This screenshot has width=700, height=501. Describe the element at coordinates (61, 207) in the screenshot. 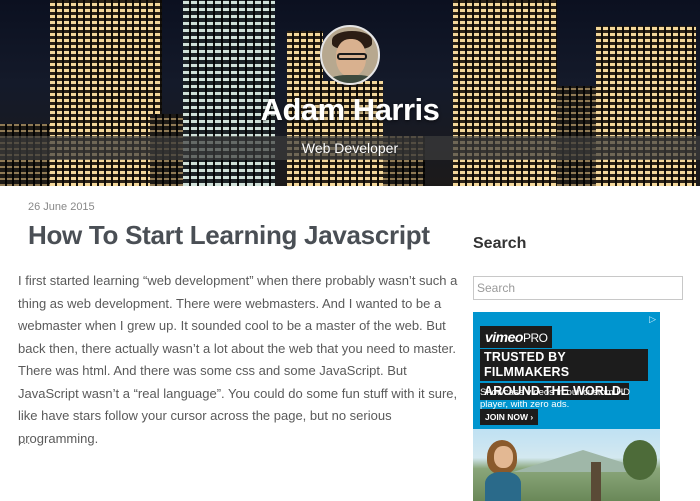

I see `post-date: 26 June 2015` at that location.